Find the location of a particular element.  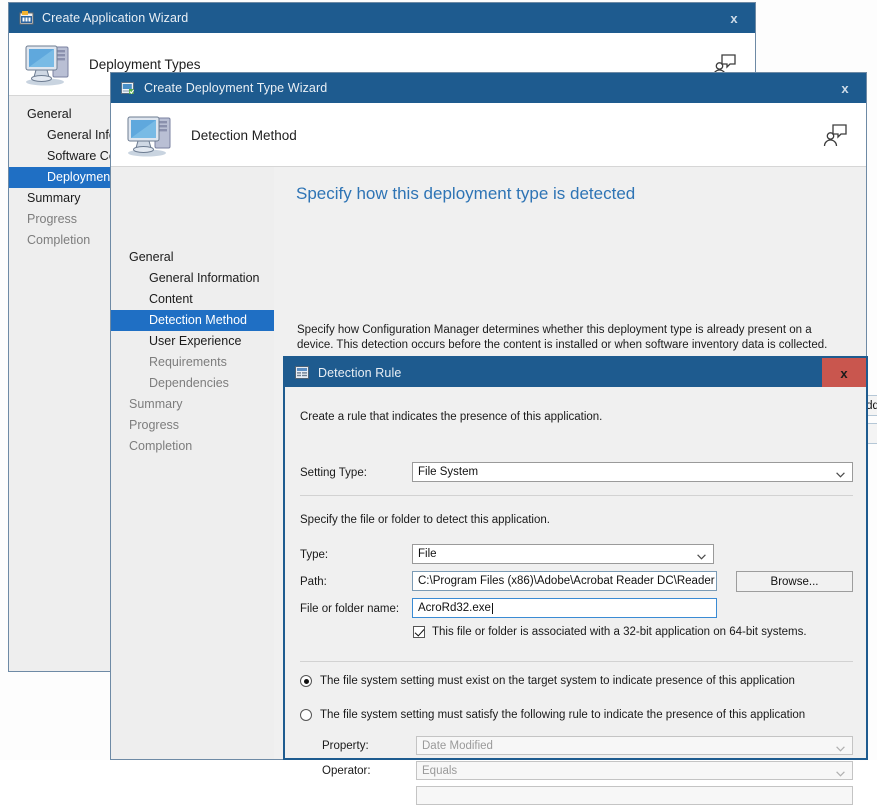

sidebar-item-user-experience: User Experience is located at coordinates (192, 341).